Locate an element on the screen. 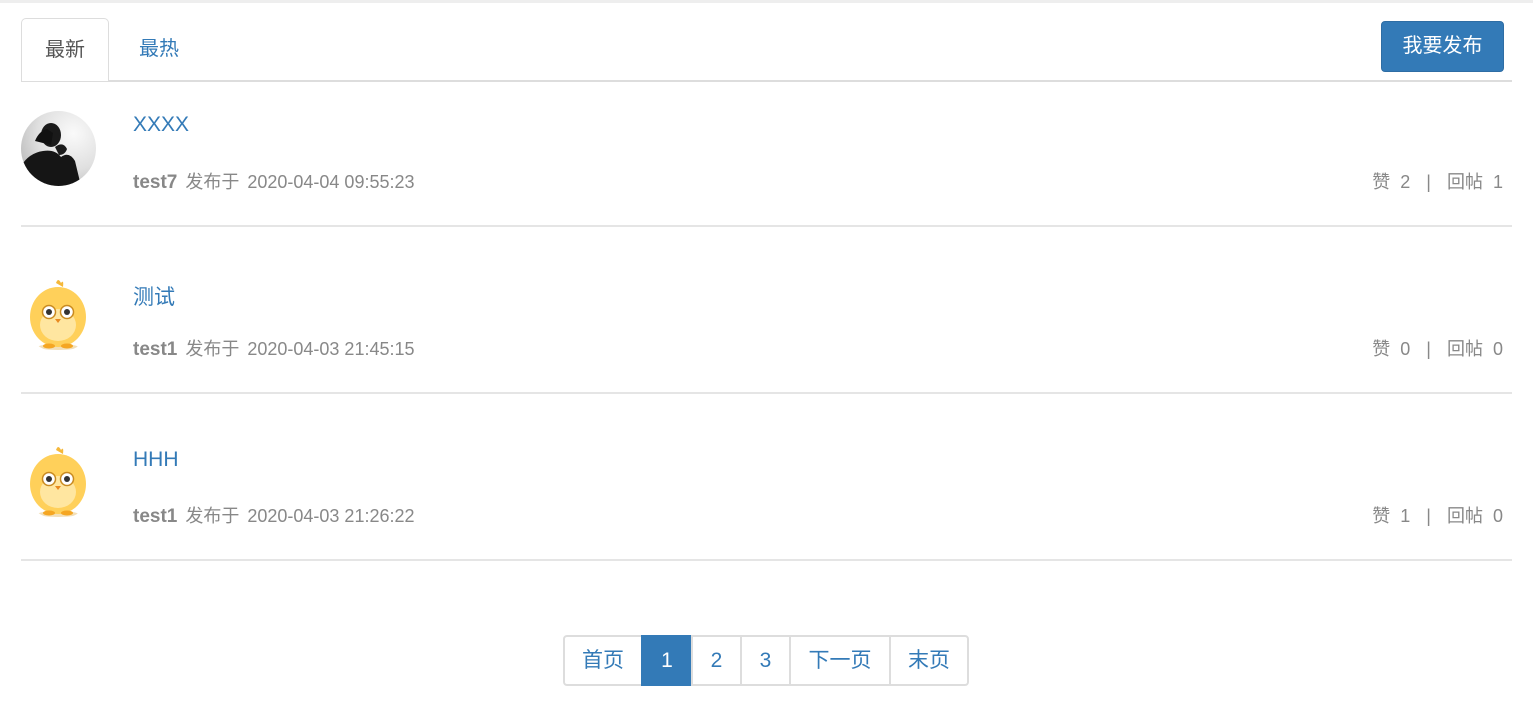 The width and height of the screenshot is (1533, 710). page-2-button: 2 is located at coordinates (716, 660).